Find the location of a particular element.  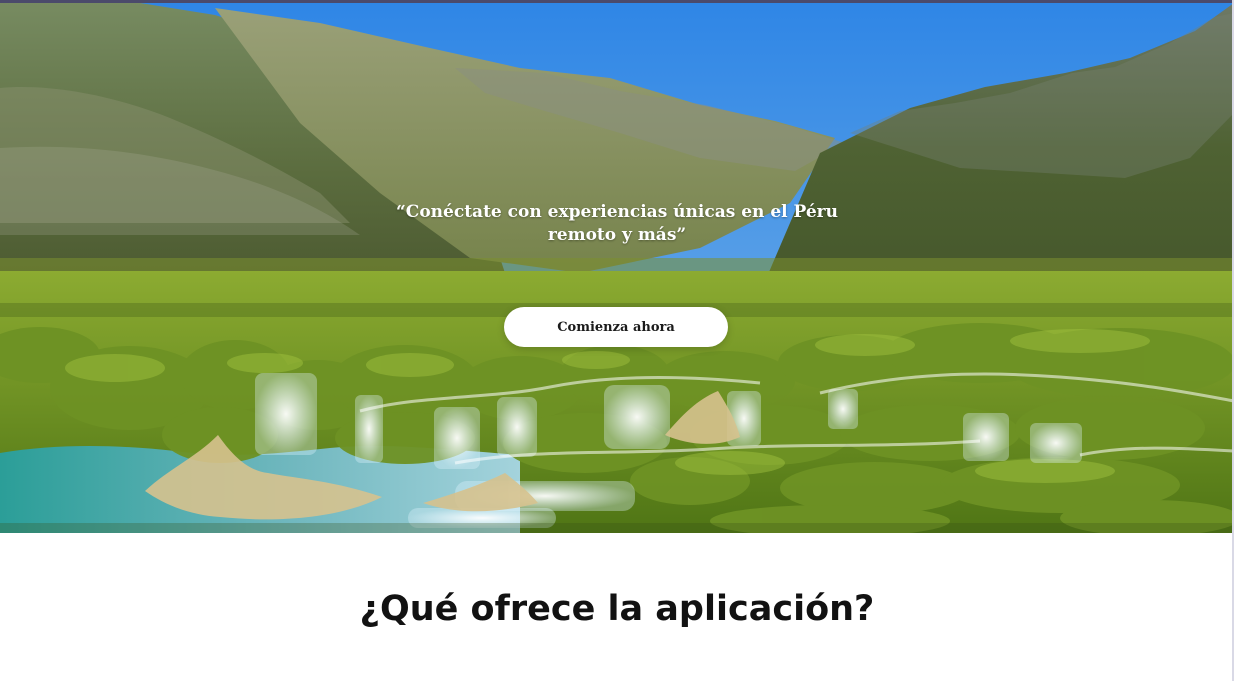

comienza-ahora-button: Comienza ahora is located at coordinates (616, 327).